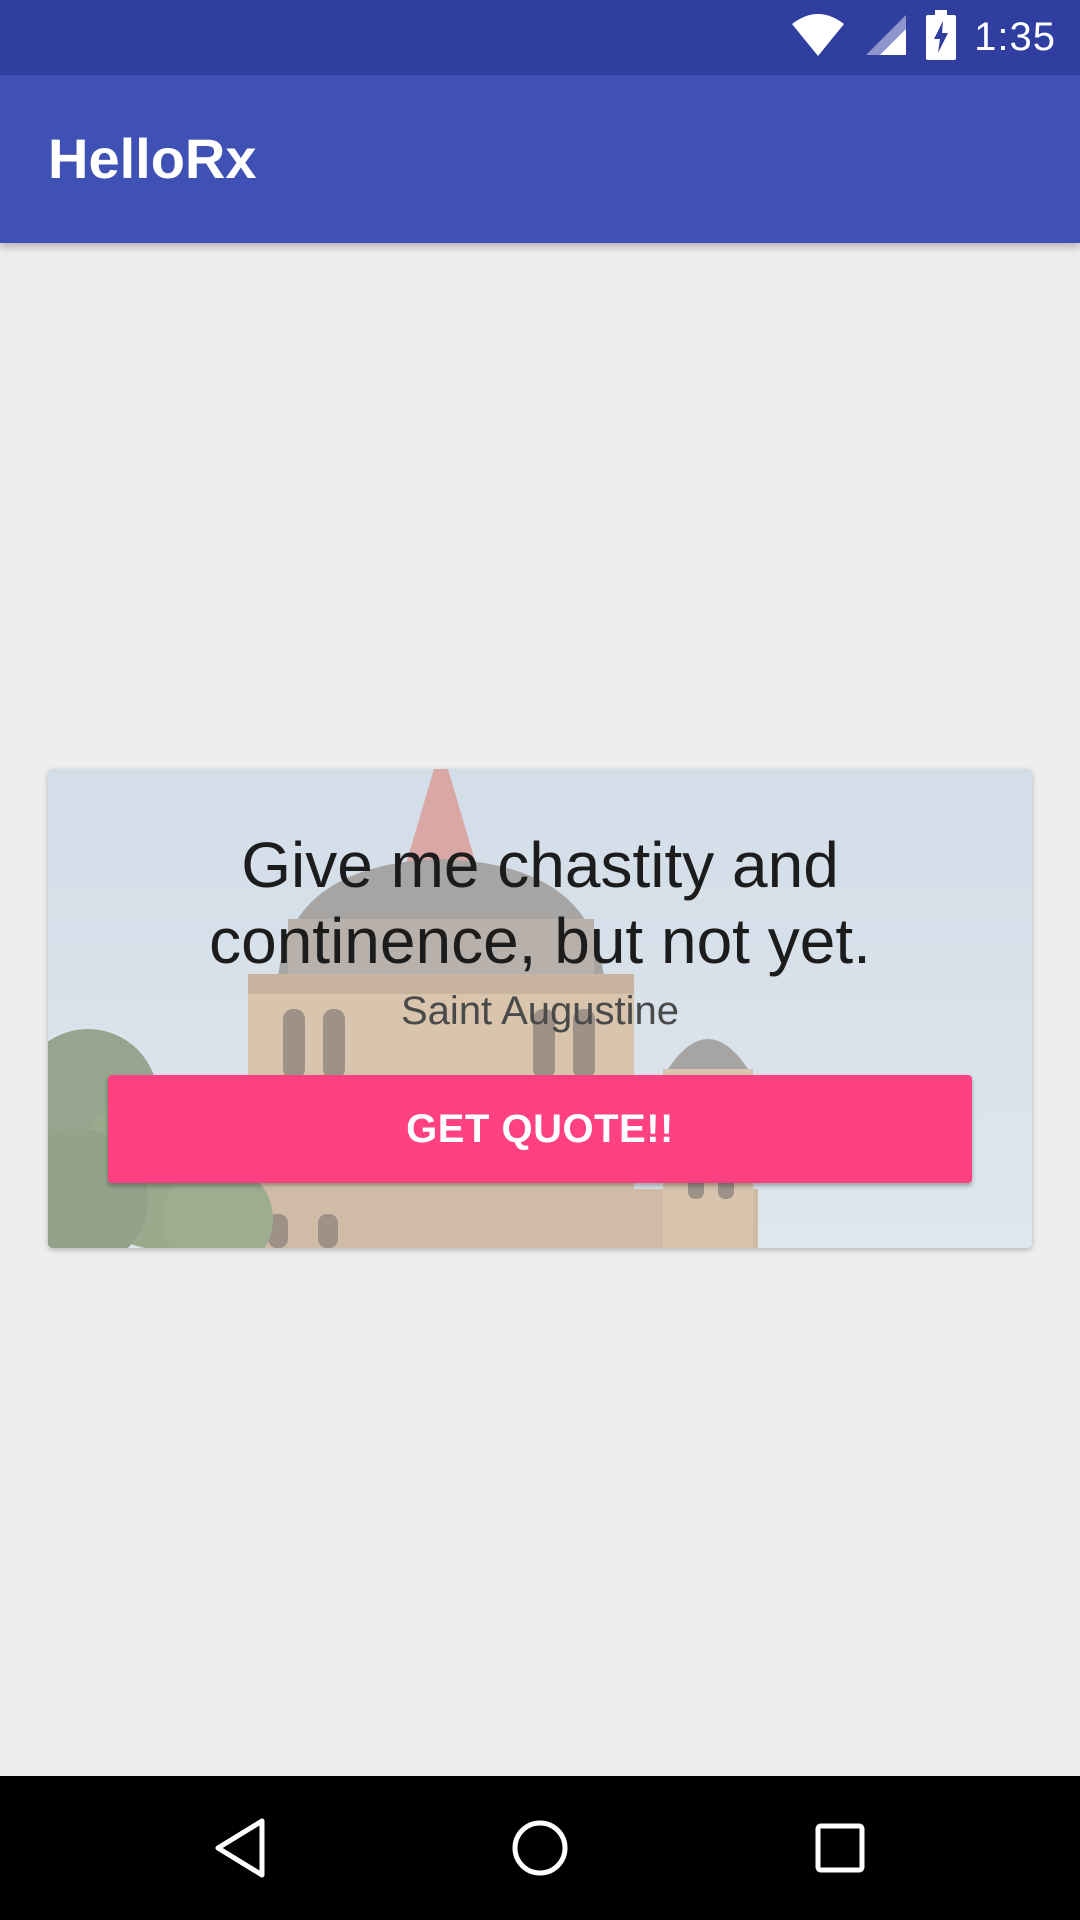 The width and height of the screenshot is (1080, 1920). Describe the element at coordinates (240, 1848) in the screenshot. I see `back-icon` at that location.